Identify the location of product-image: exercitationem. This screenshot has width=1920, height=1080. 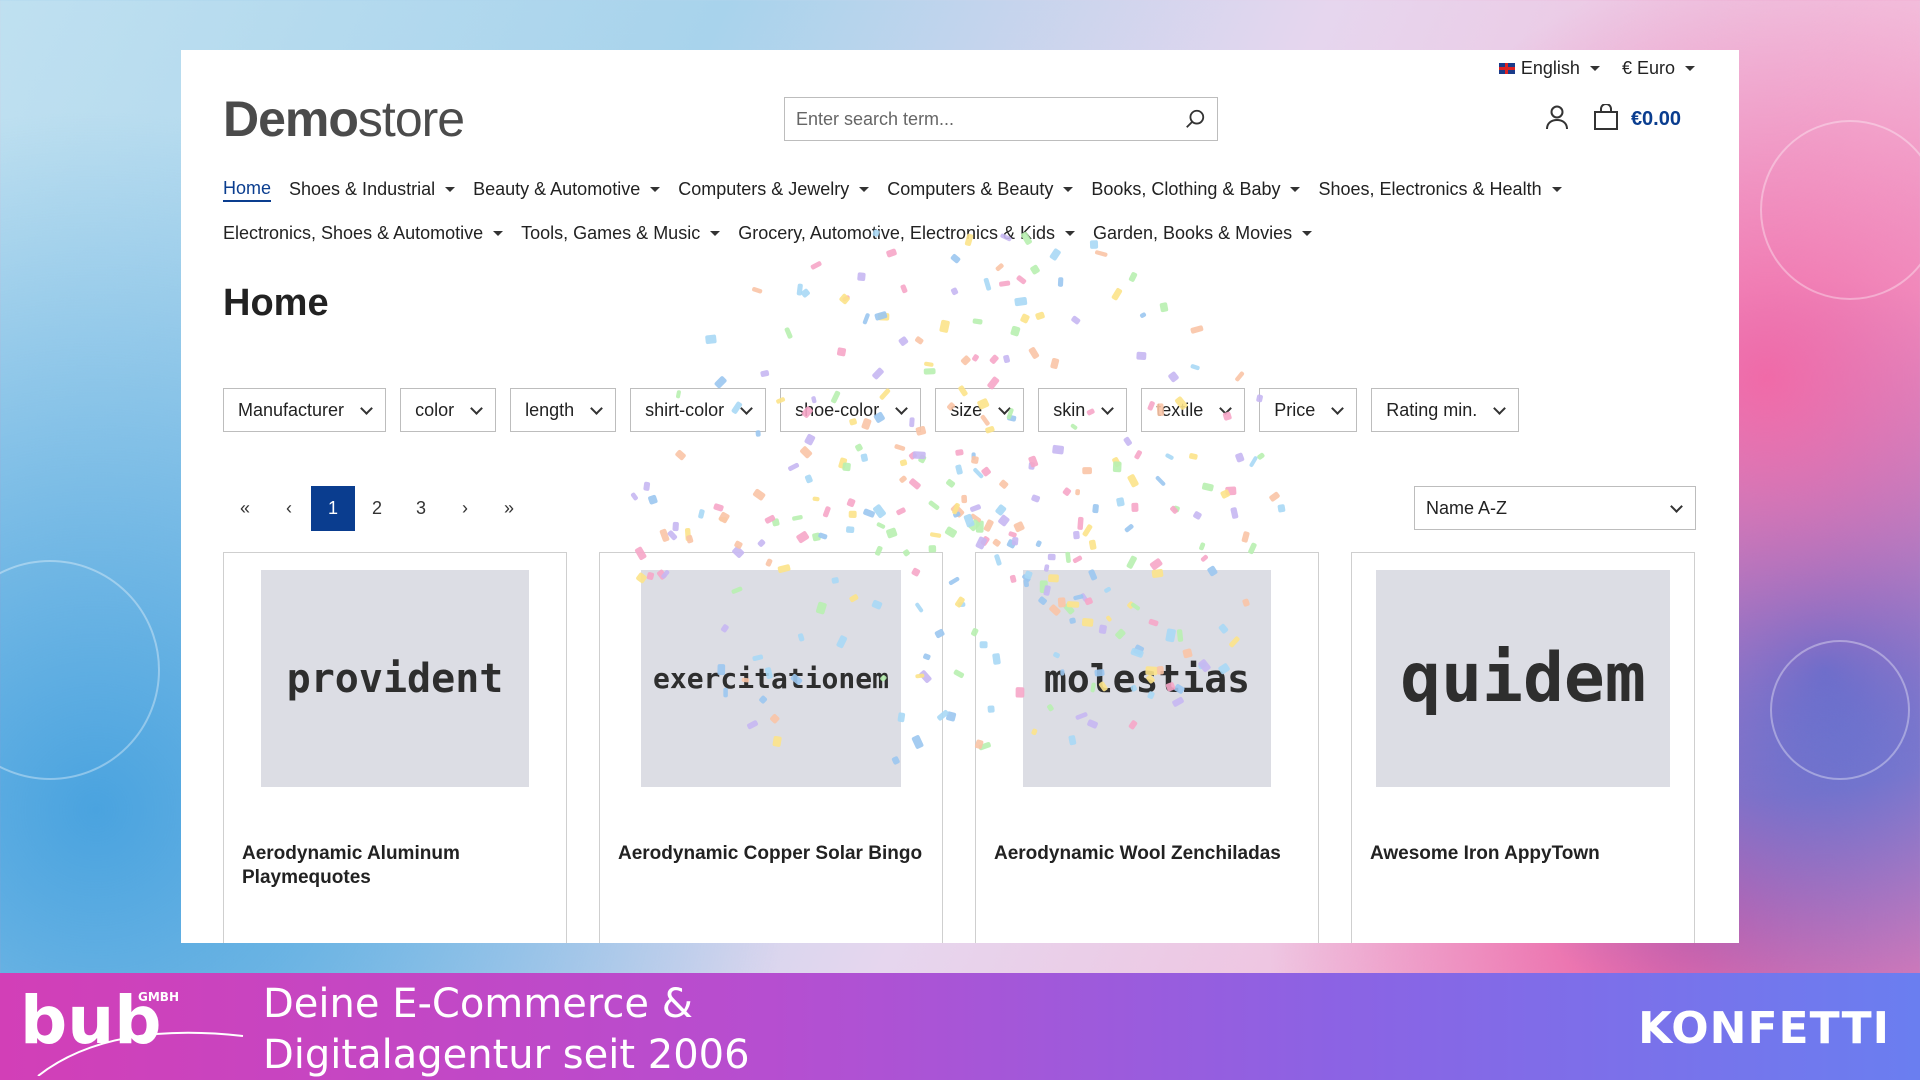
(771, 678).